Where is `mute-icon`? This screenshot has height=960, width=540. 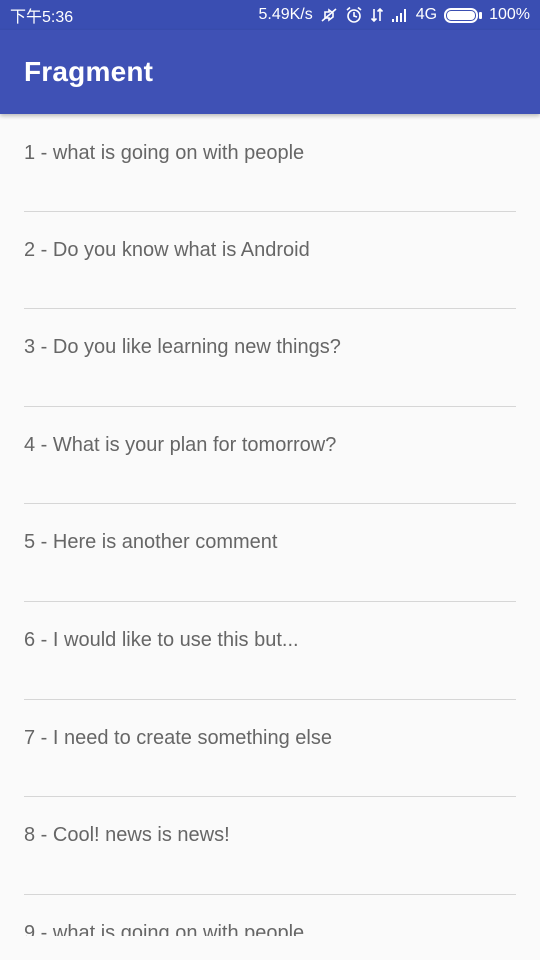 mute-icon is located at coordinates (329, 15).